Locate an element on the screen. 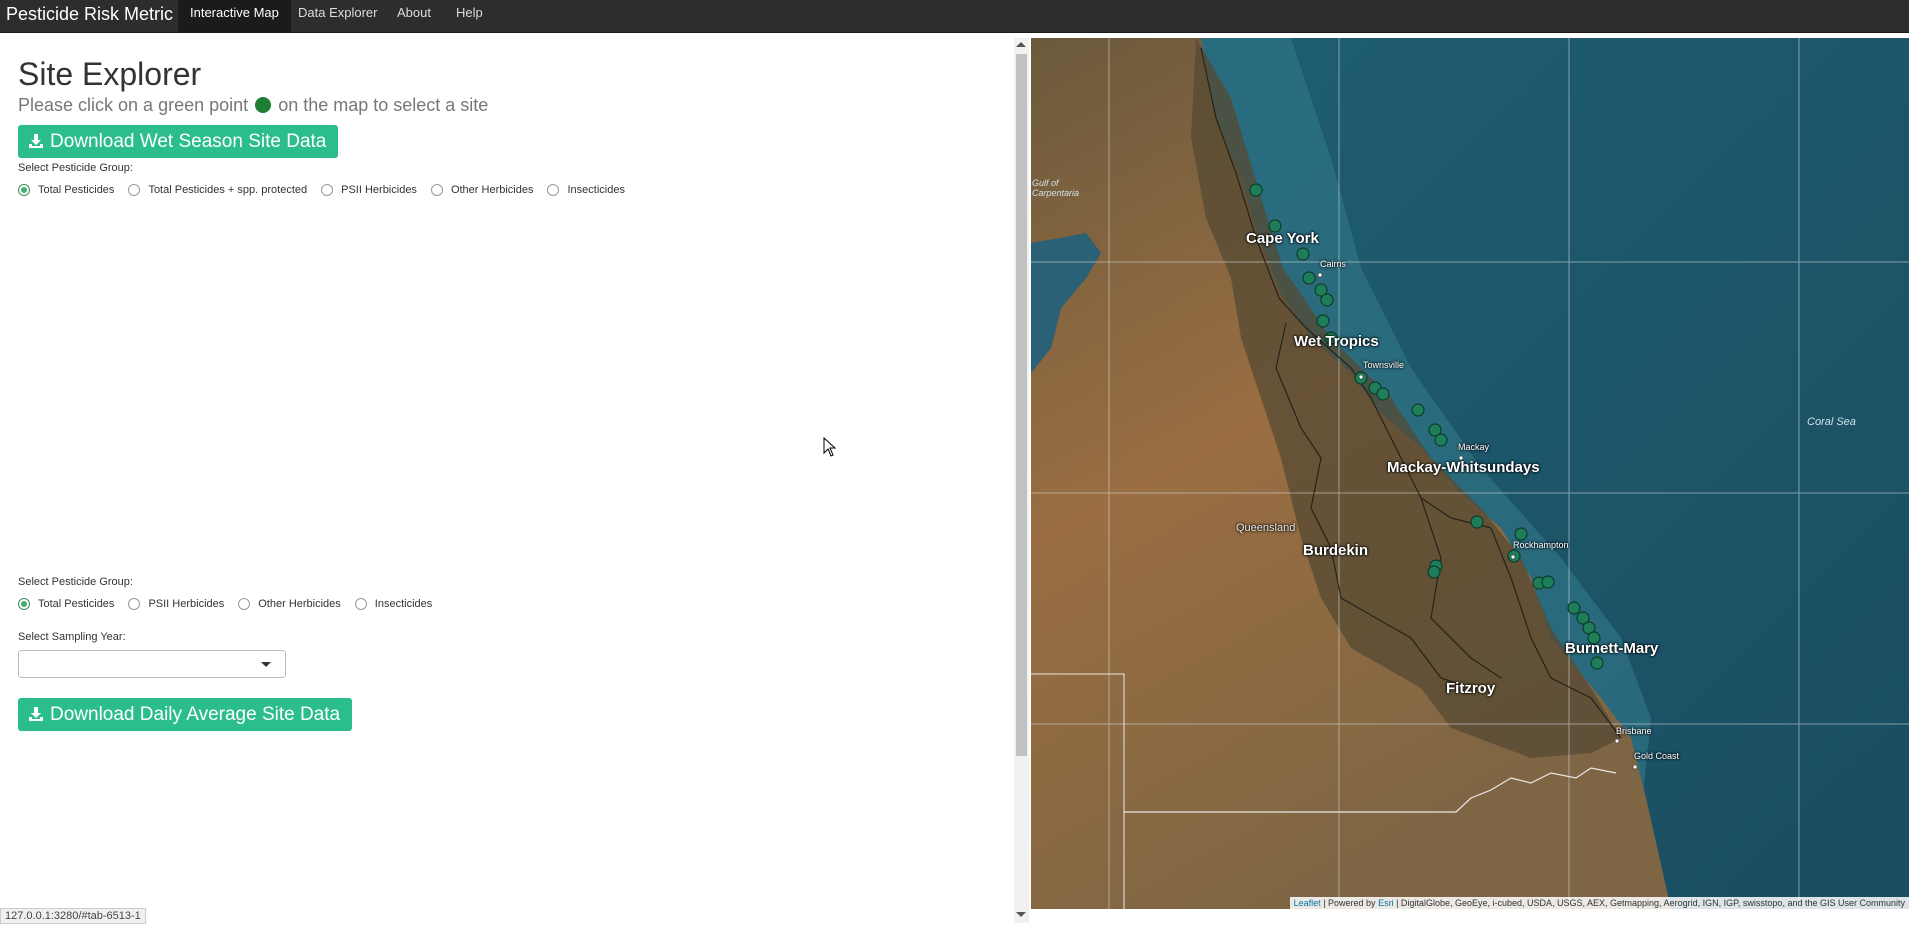 Image resolution: width=1909 pixels, height=929 pixels. instruction-before: Please click on a green point is located at coordinates (133, 105).